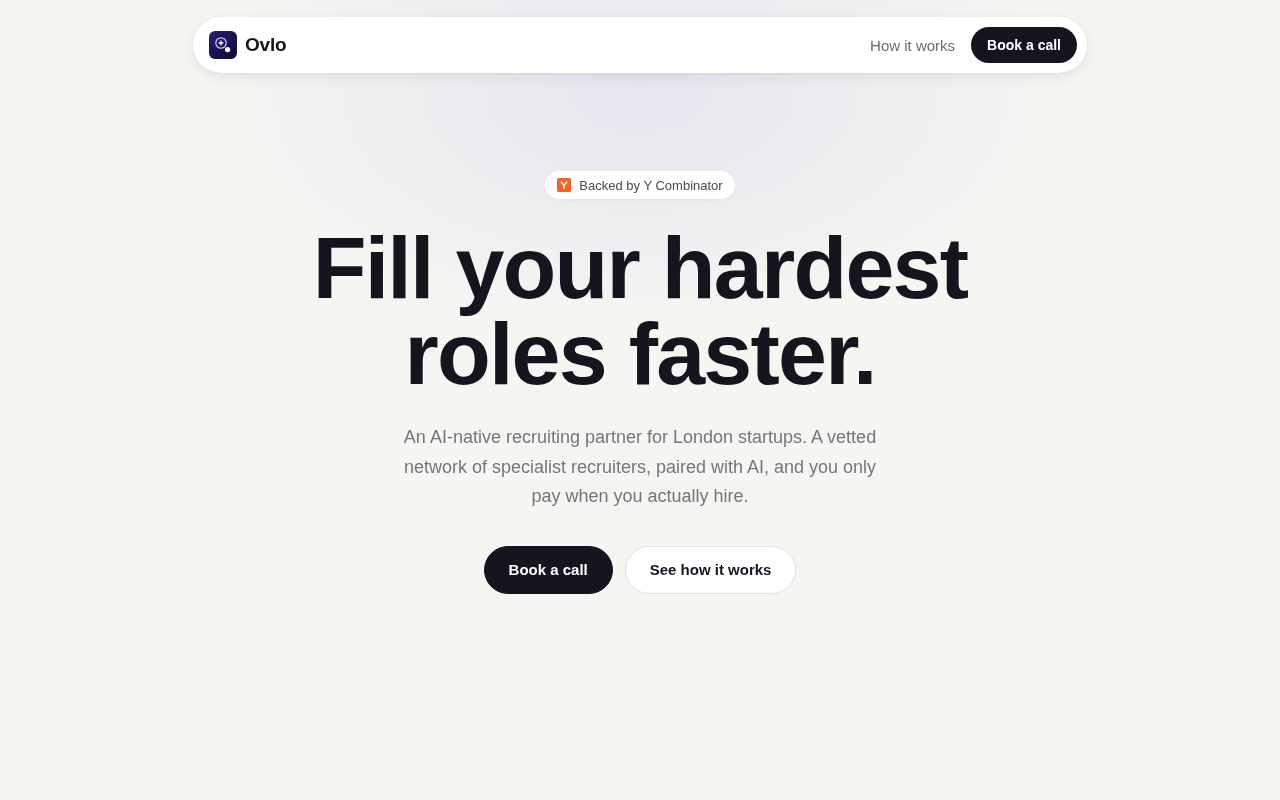 Image resolution: width=1280 pixels, height=800 pixels. Describe the element at coordinates (564, 185) in the screenshot. I see `y-logo-icon` at that location.